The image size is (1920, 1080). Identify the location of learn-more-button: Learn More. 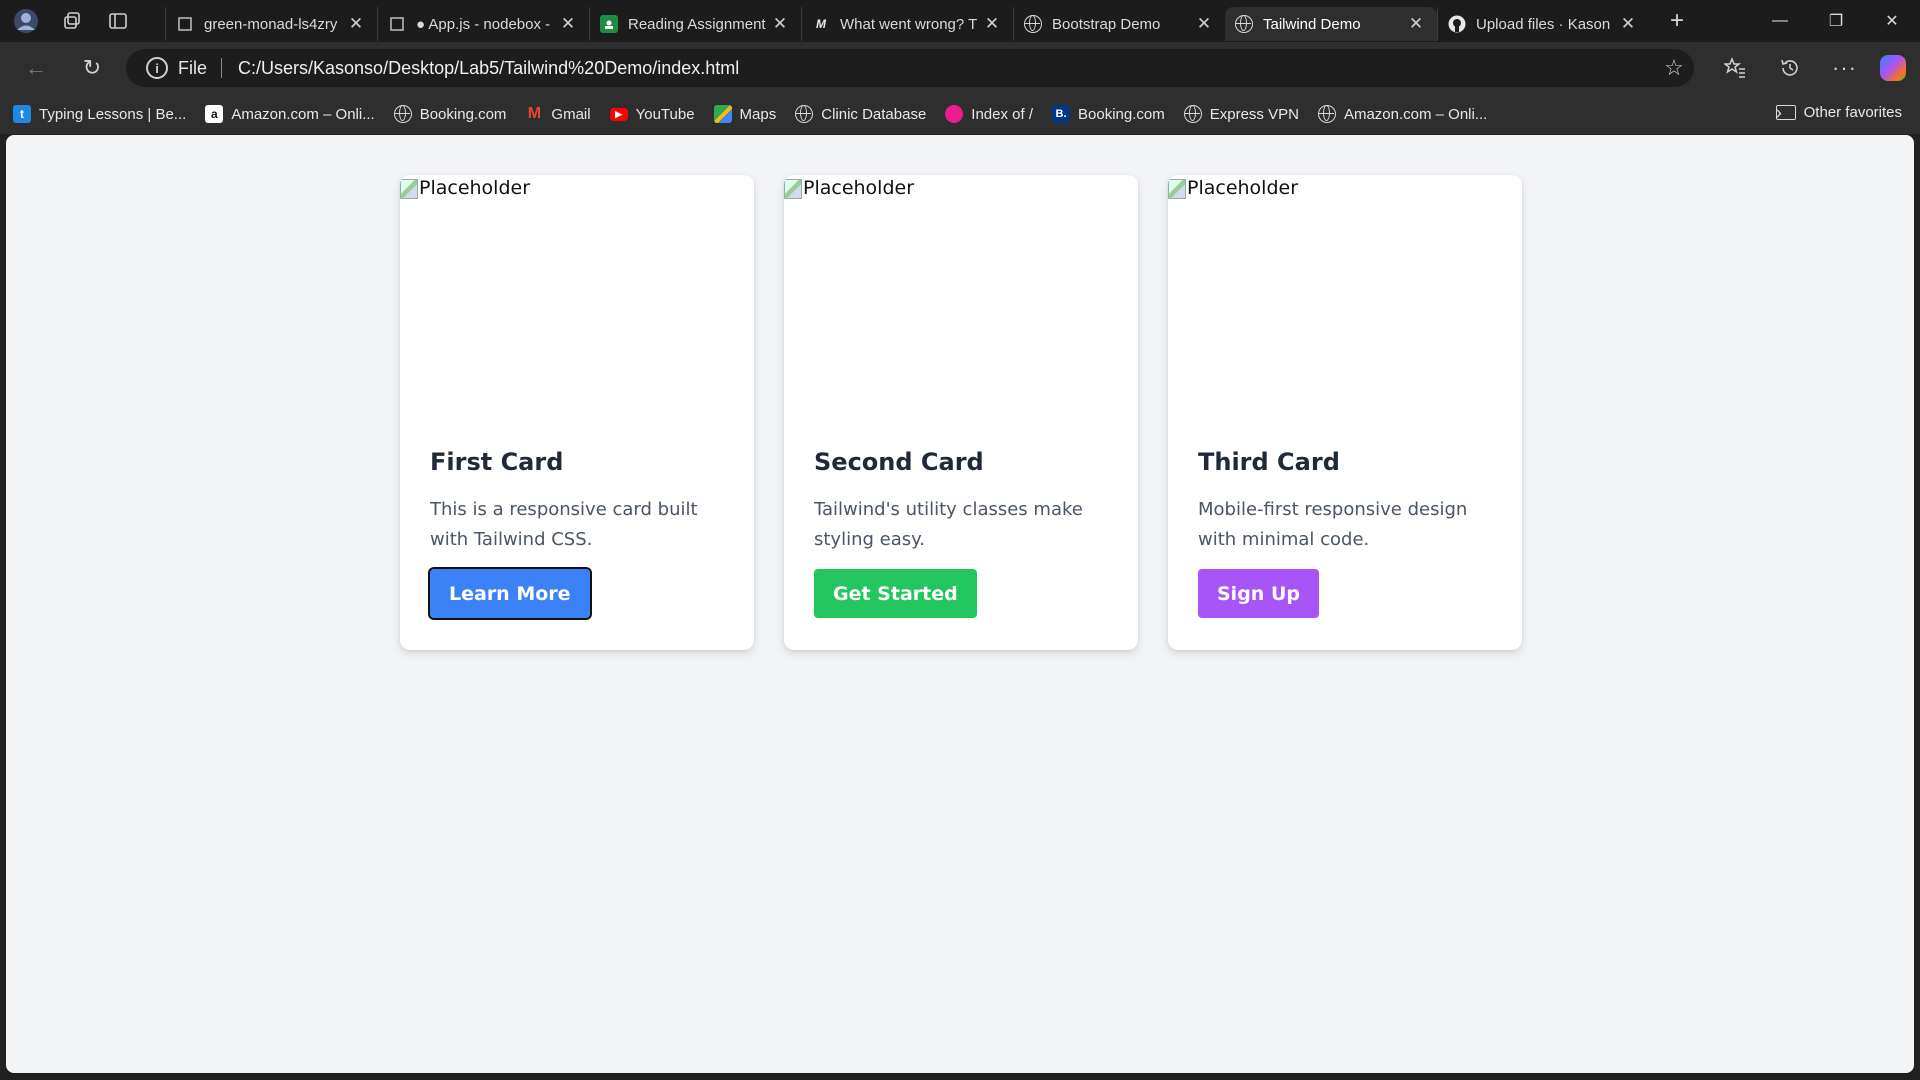
(510, 593).